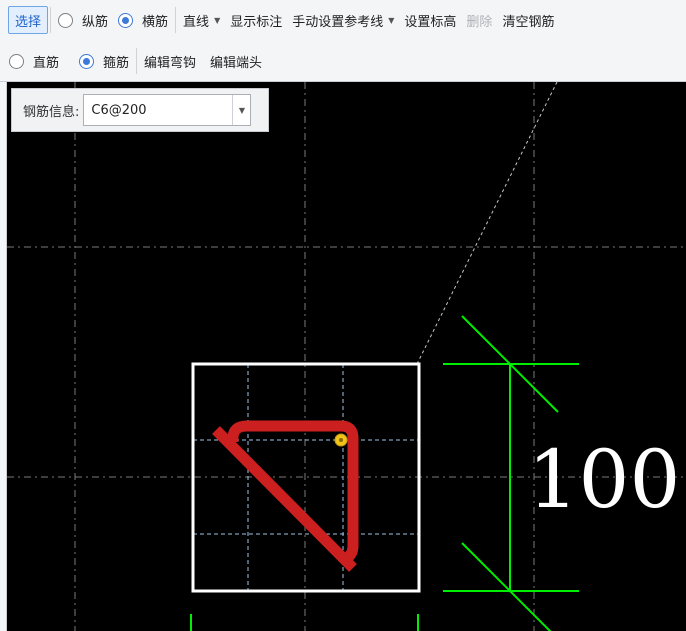 This screenshot has height=631, width=686. I want to click on straight-line-label: 直线, so click(196, 22).